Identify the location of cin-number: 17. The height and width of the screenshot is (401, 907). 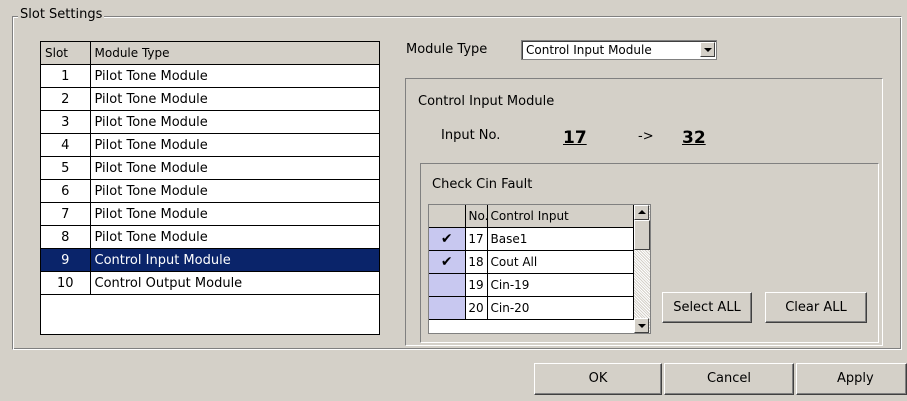
(476, 239).